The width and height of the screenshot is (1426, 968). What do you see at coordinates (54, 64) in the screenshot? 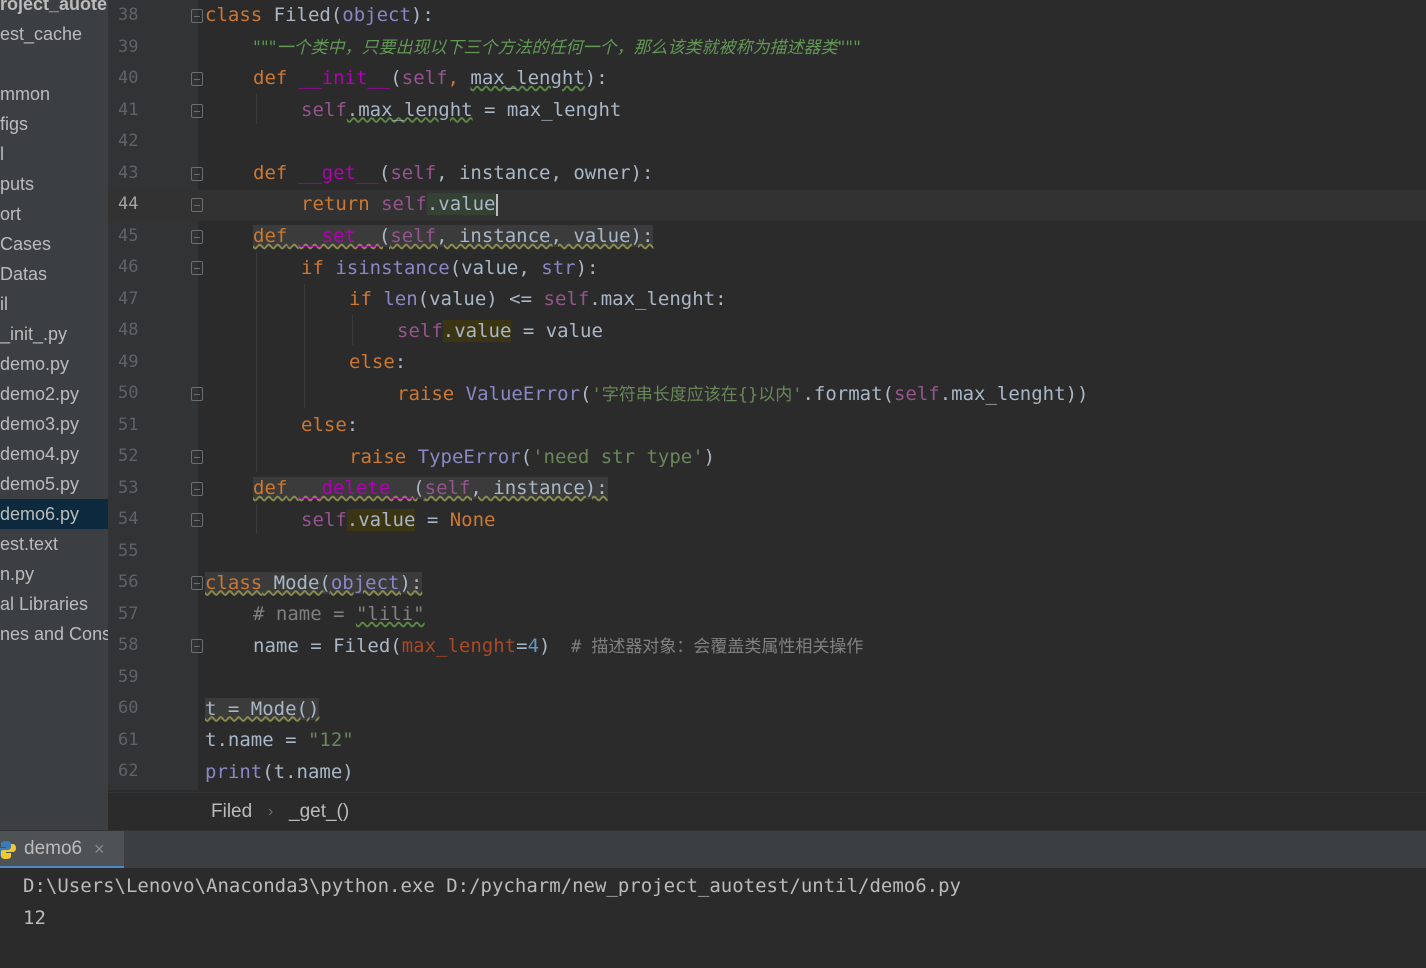
I see `sidebar-item` at bounding box center [54, 64].